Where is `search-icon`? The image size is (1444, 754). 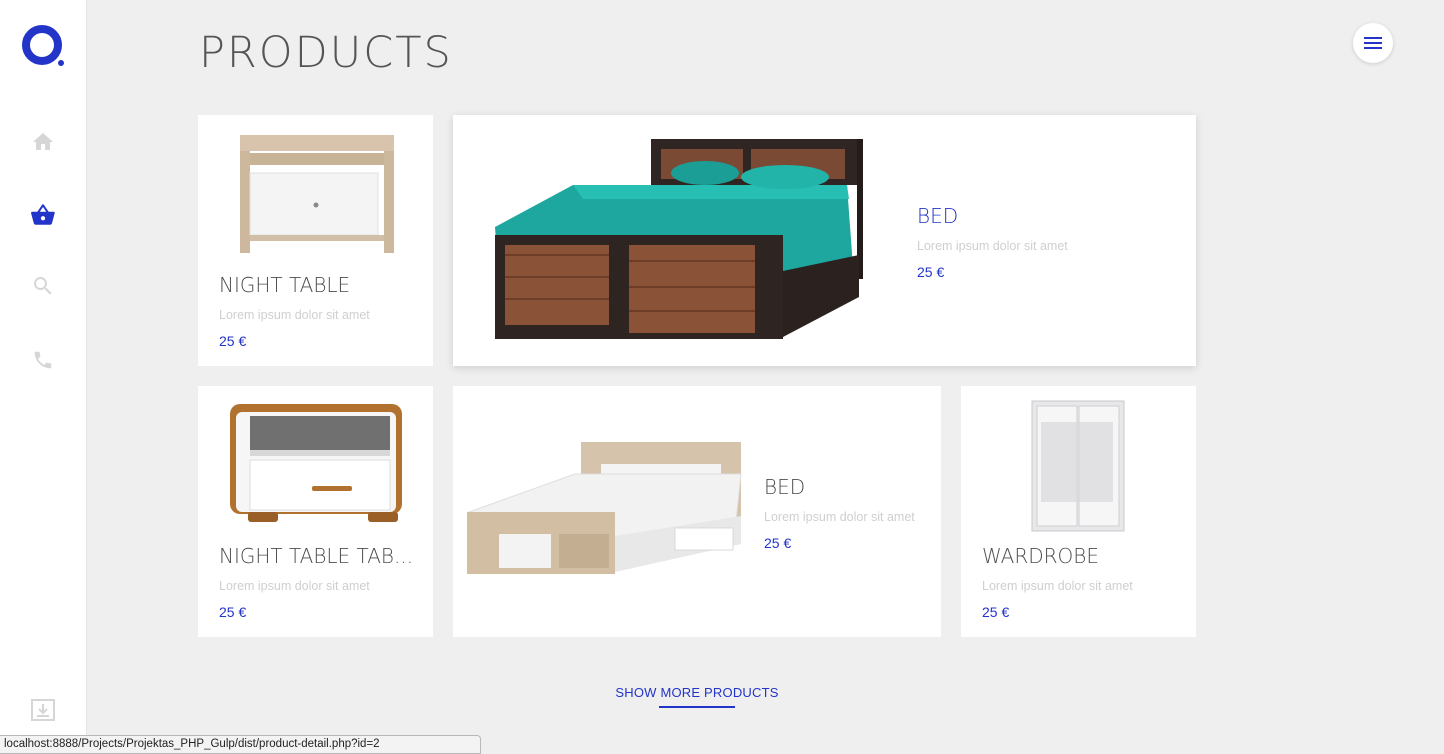
search-icon is located at coordinates (43, 286).